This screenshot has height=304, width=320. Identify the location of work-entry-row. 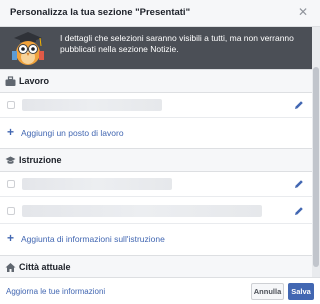
(156, 105).